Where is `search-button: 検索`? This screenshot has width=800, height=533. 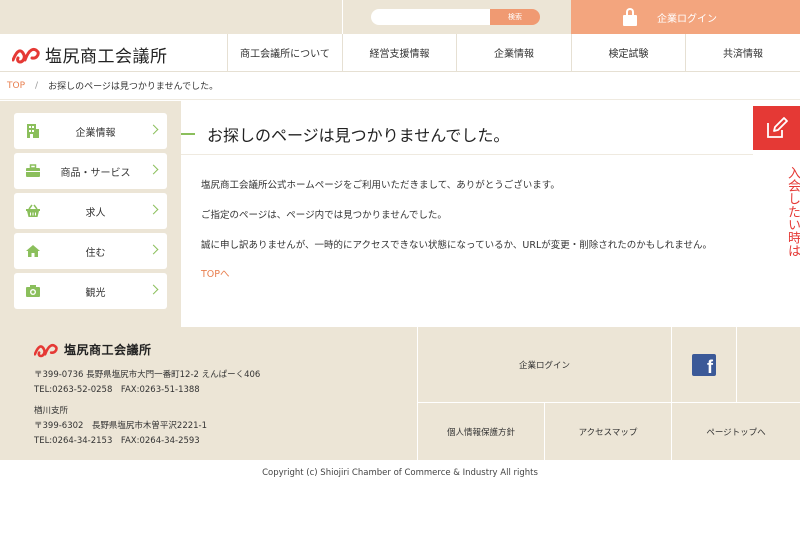
search-button: 検索 is located at coordinates (515, 17).